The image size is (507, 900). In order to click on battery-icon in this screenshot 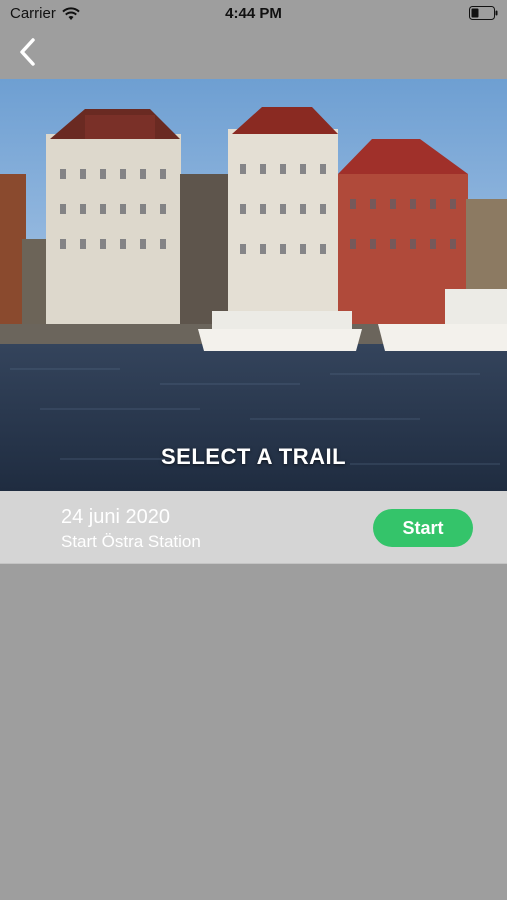, I will do `click(483, 13)`.